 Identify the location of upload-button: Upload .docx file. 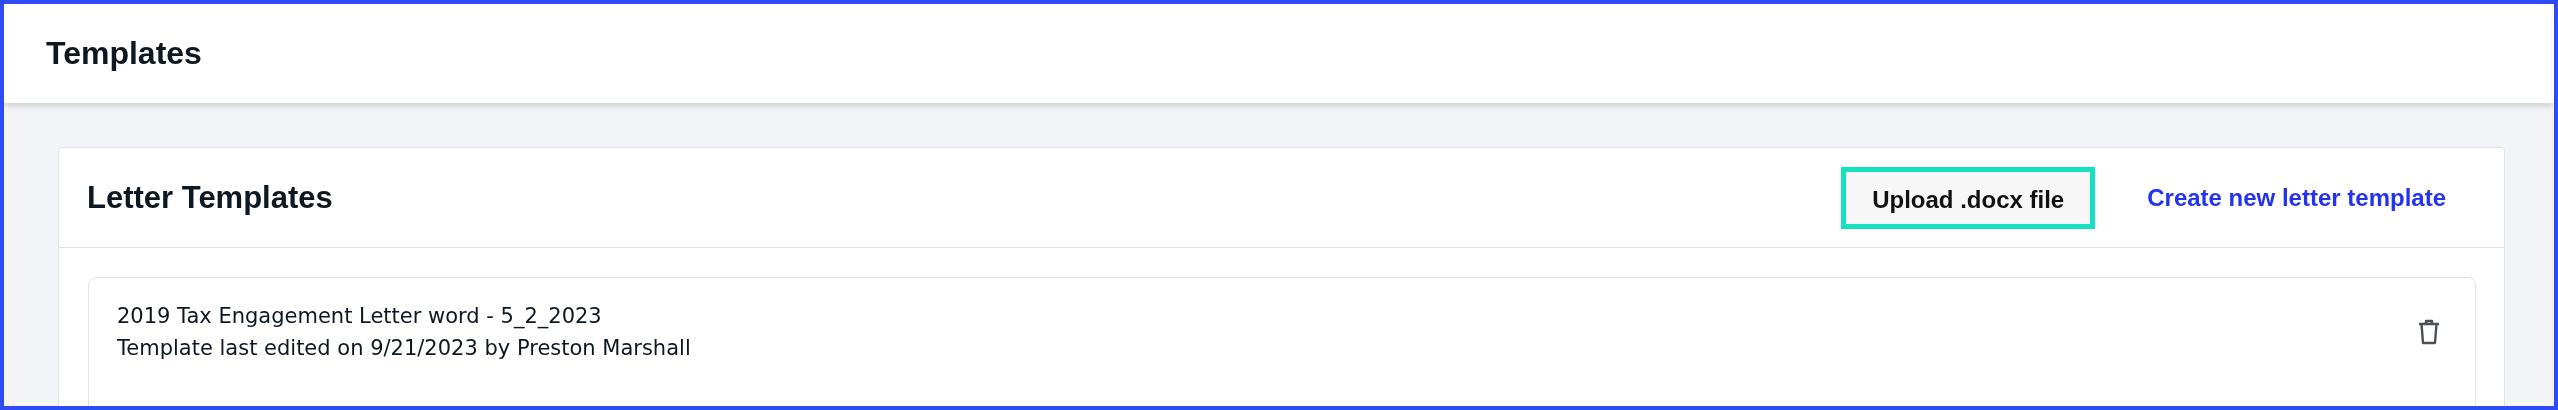
(1968, 197).